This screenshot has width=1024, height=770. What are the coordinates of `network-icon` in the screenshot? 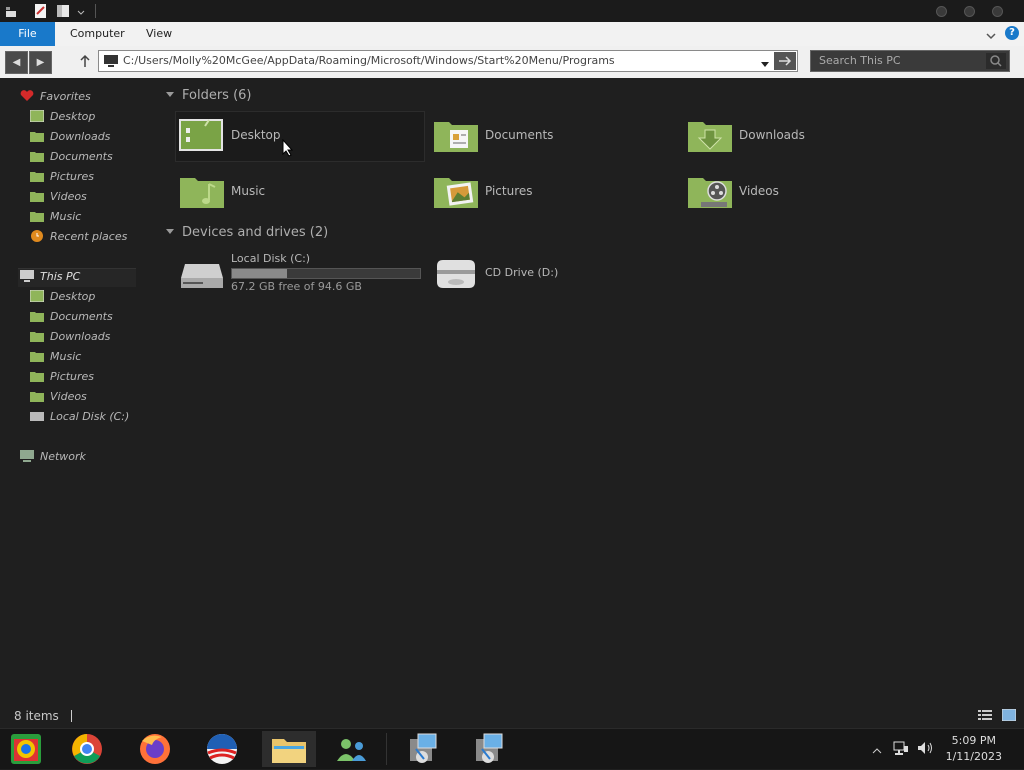 It's located at (27, 456).